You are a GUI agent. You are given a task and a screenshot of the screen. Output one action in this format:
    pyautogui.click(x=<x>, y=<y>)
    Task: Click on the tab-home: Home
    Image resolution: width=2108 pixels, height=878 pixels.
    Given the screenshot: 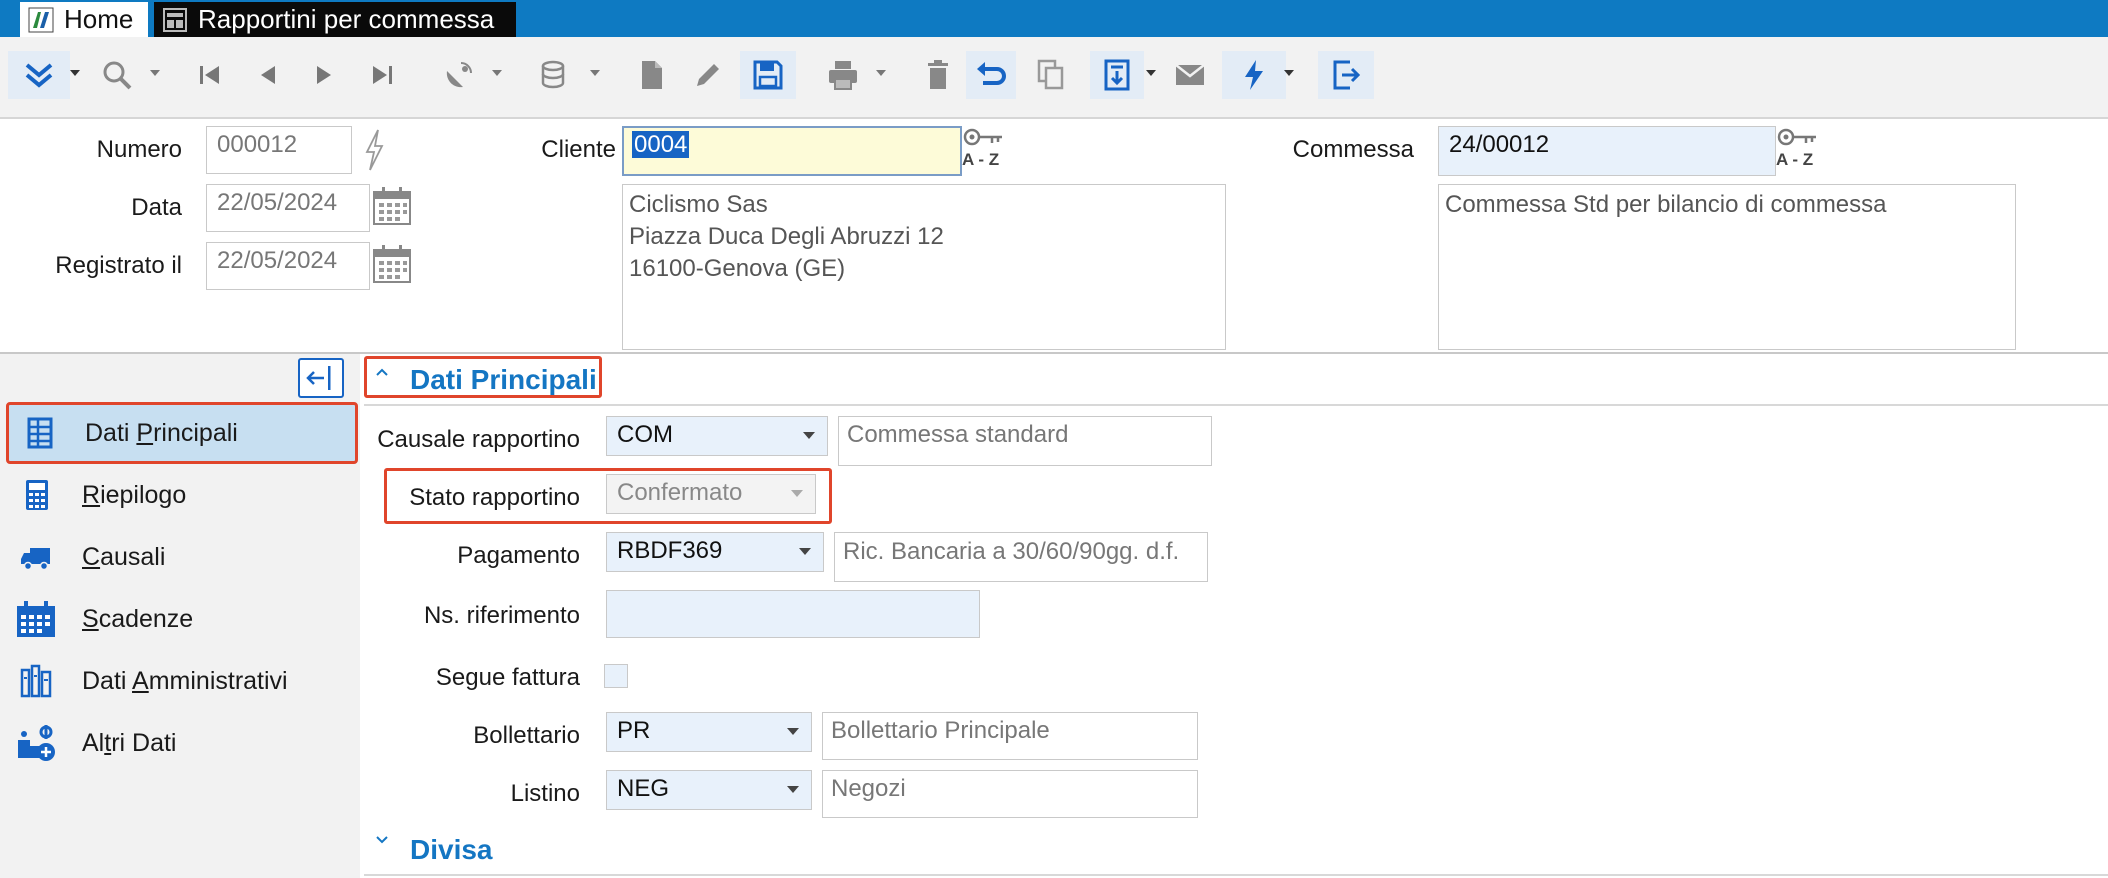 What is the action you would take?
    pyautogui.click(x=84, y=19)
    